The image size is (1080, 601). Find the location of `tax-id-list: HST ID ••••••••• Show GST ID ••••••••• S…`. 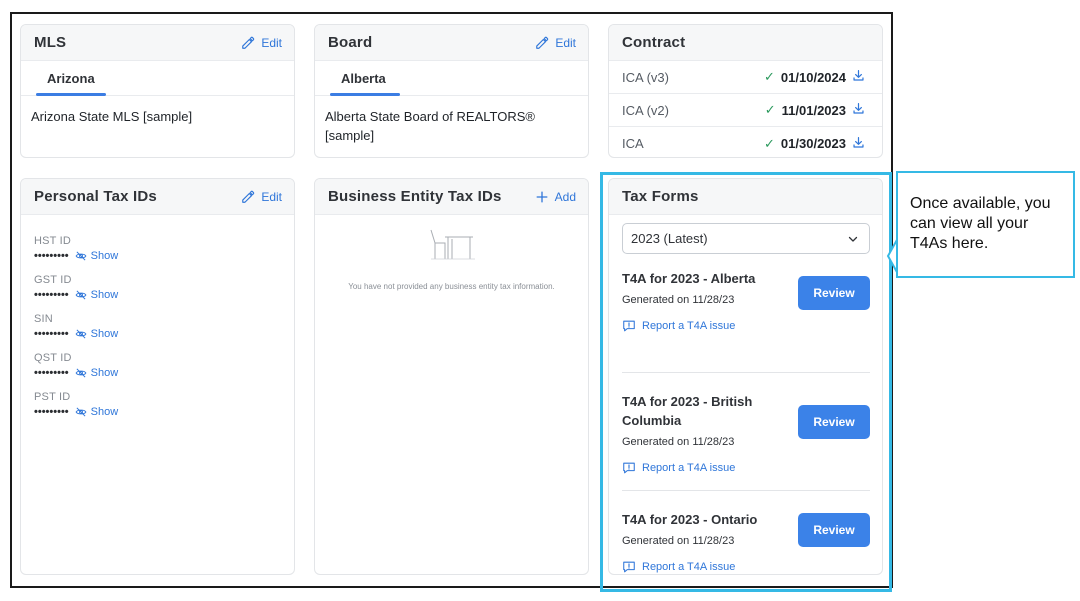

tax-id-list: HST ID ••••••••• Show GST ID ••••••••• S… is located at coordinates (157, 316).